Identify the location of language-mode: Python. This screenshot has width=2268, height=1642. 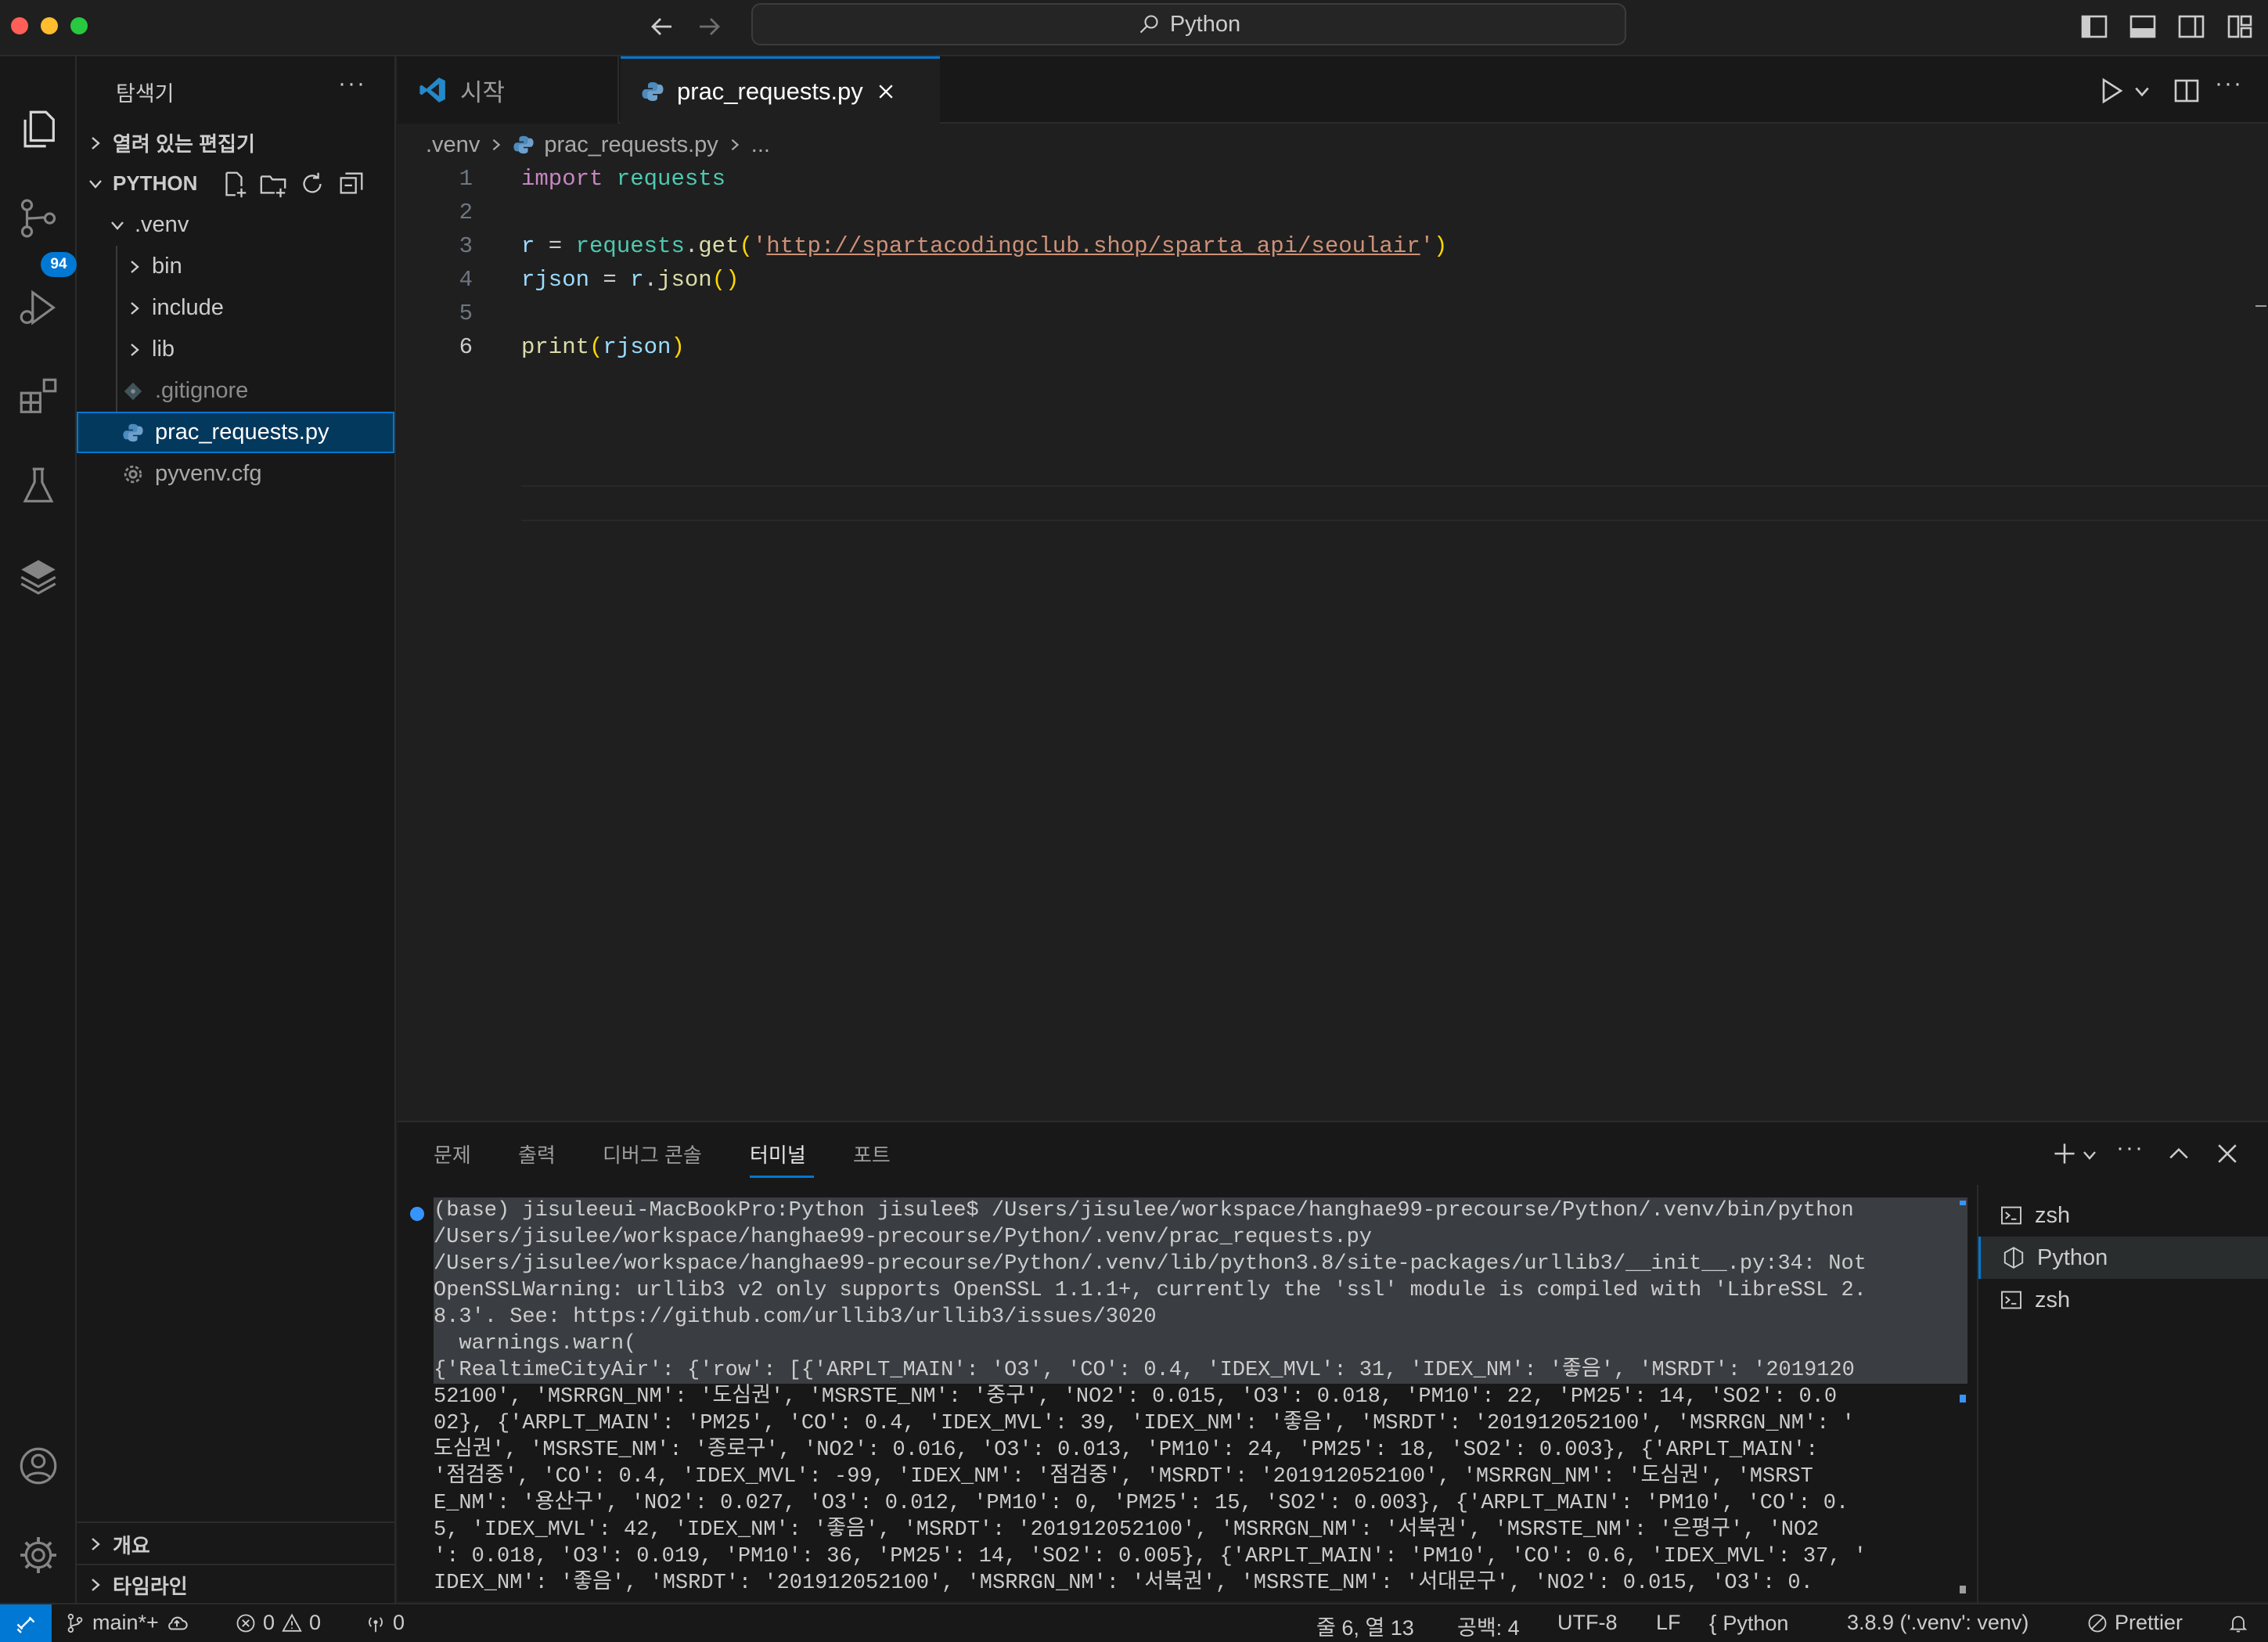
(1756, 1623).